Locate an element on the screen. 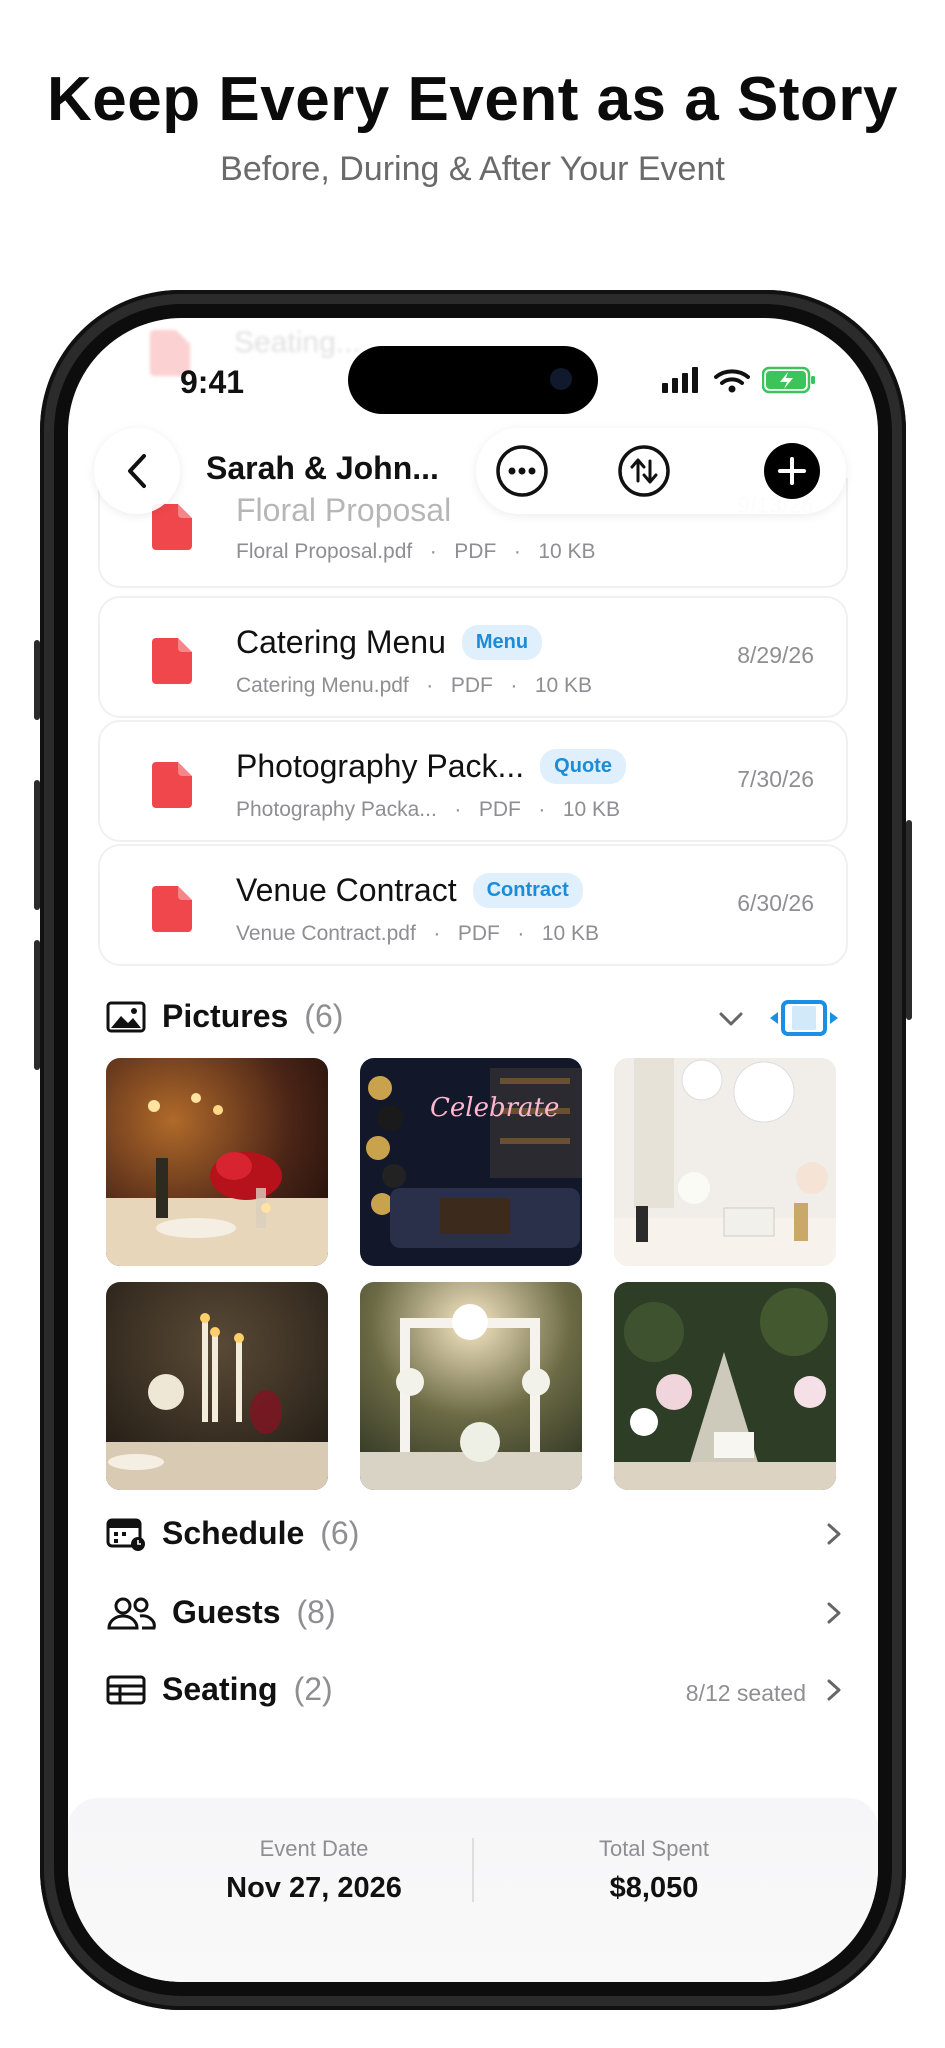 Image resolution: width=945 pixels, height=2048 pixels. seating-row: Seating (2) is located at coordinates (219, 1689).